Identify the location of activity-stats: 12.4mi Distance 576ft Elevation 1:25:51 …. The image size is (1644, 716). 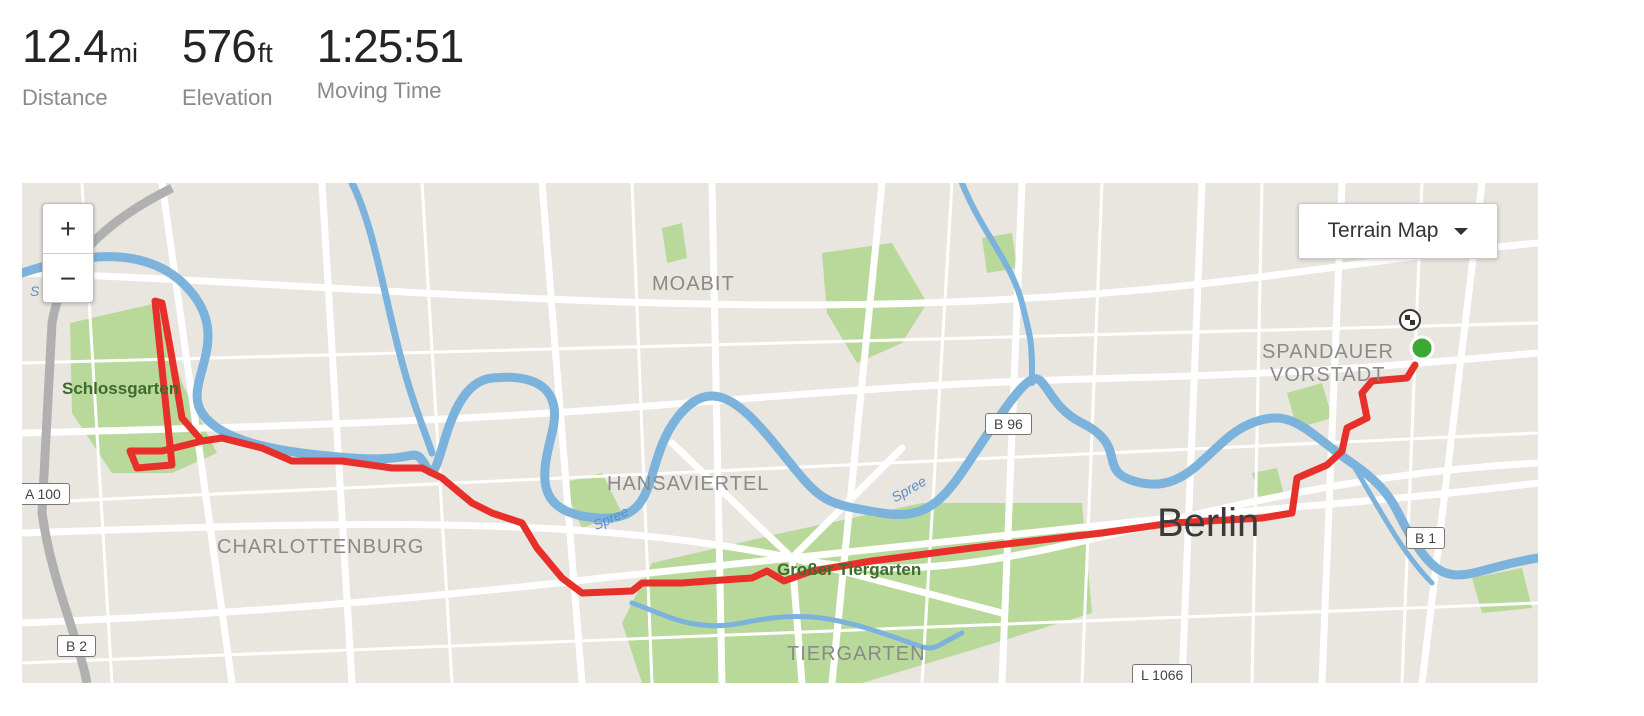
(264, 66).